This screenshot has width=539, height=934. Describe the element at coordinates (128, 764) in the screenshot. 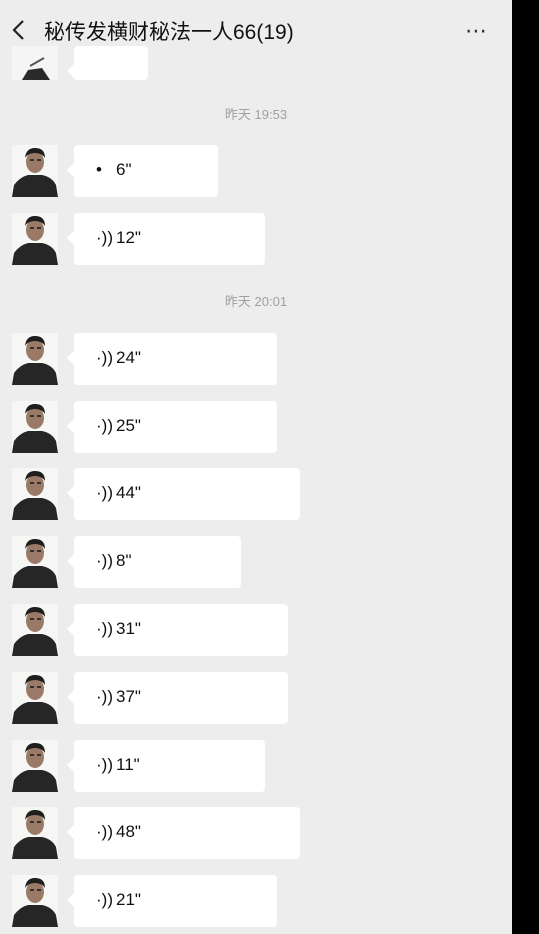

I see `voice-duration: 11"` at that location.